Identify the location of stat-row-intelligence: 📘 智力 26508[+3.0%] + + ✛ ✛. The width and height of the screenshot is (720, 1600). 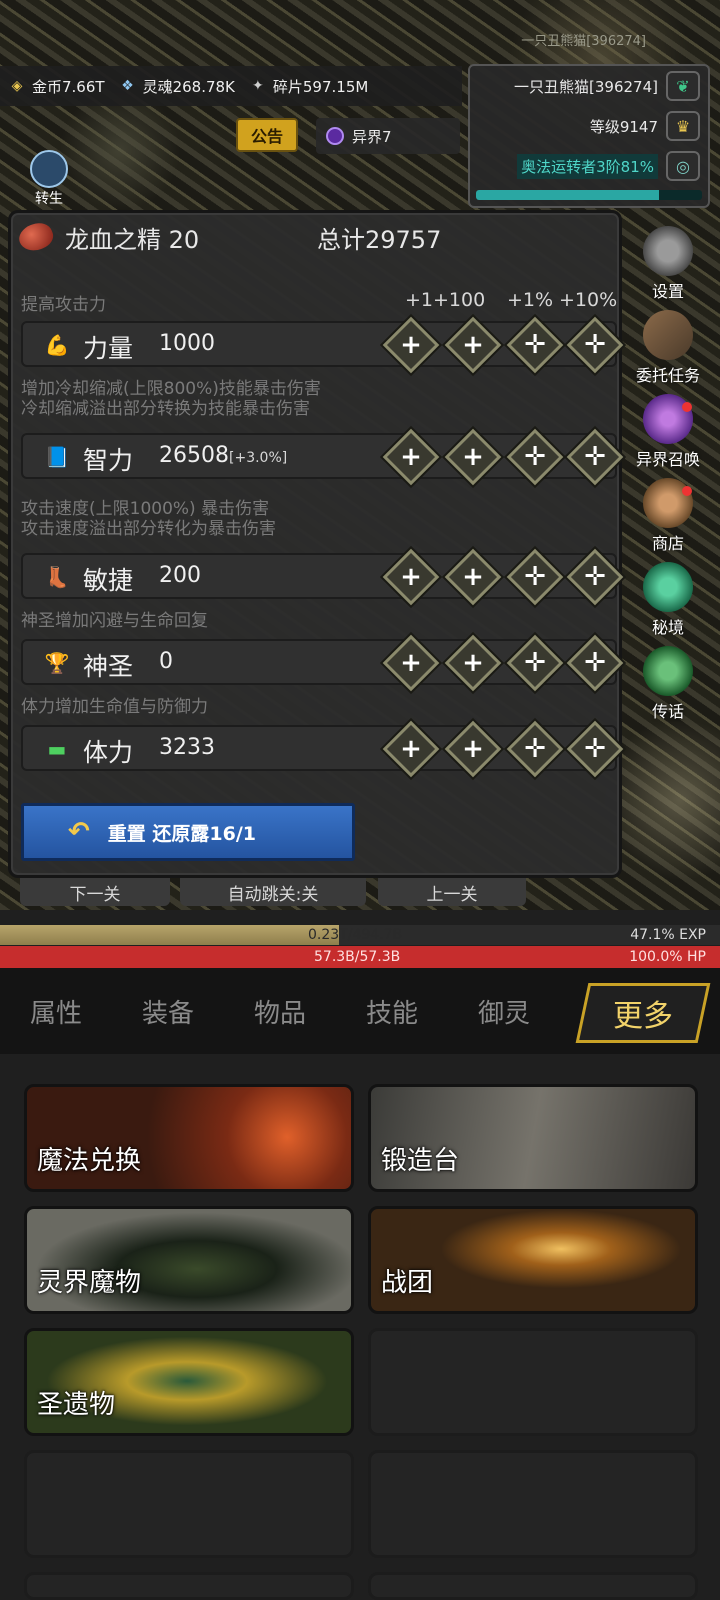
(322, 457).